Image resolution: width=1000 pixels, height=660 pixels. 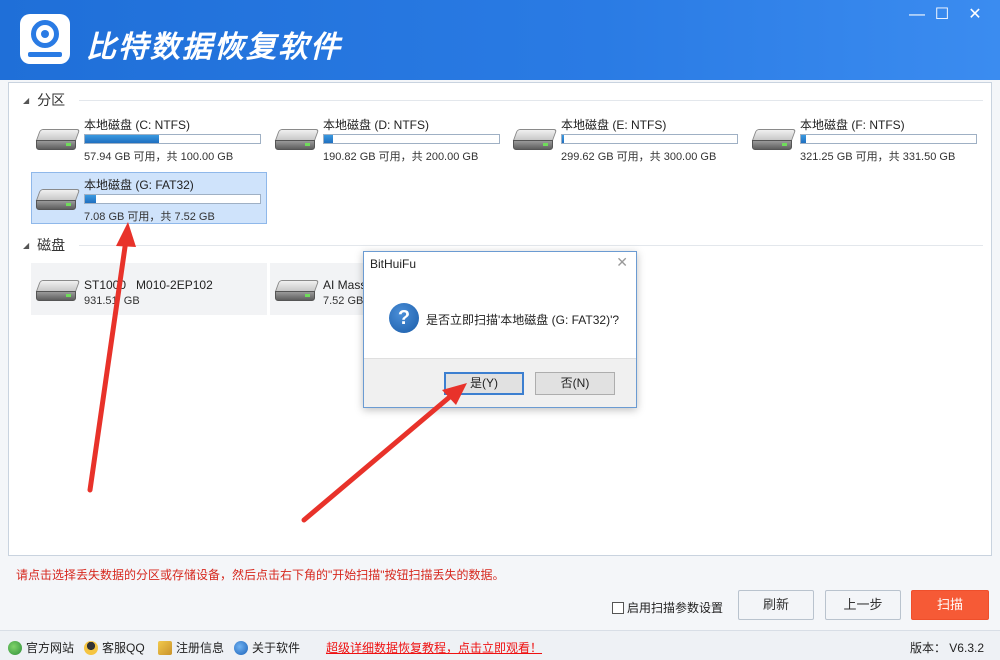 I want to click on no-button: 否(N), so click(x=575, y=383).